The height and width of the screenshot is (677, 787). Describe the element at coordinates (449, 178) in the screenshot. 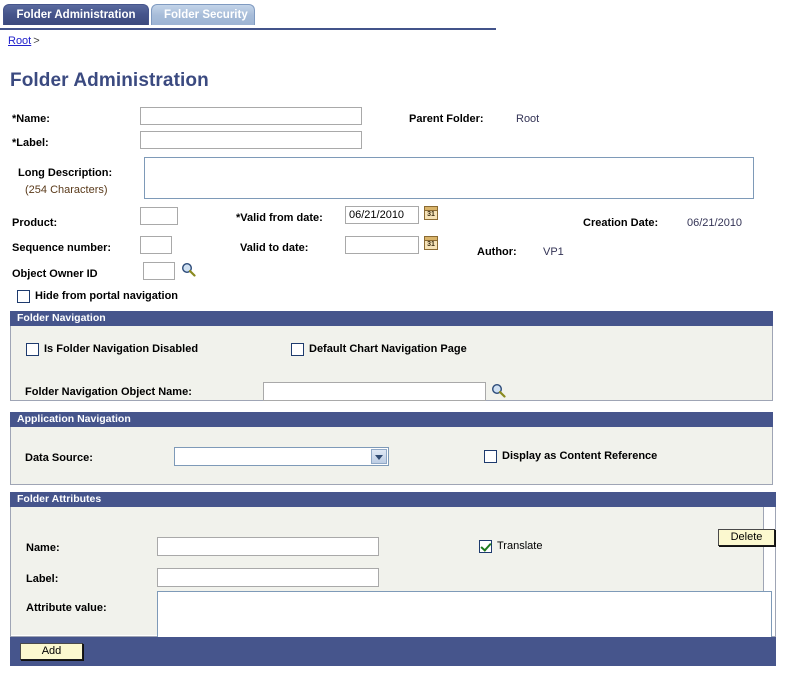

I see `long-description-textarea` at that location.